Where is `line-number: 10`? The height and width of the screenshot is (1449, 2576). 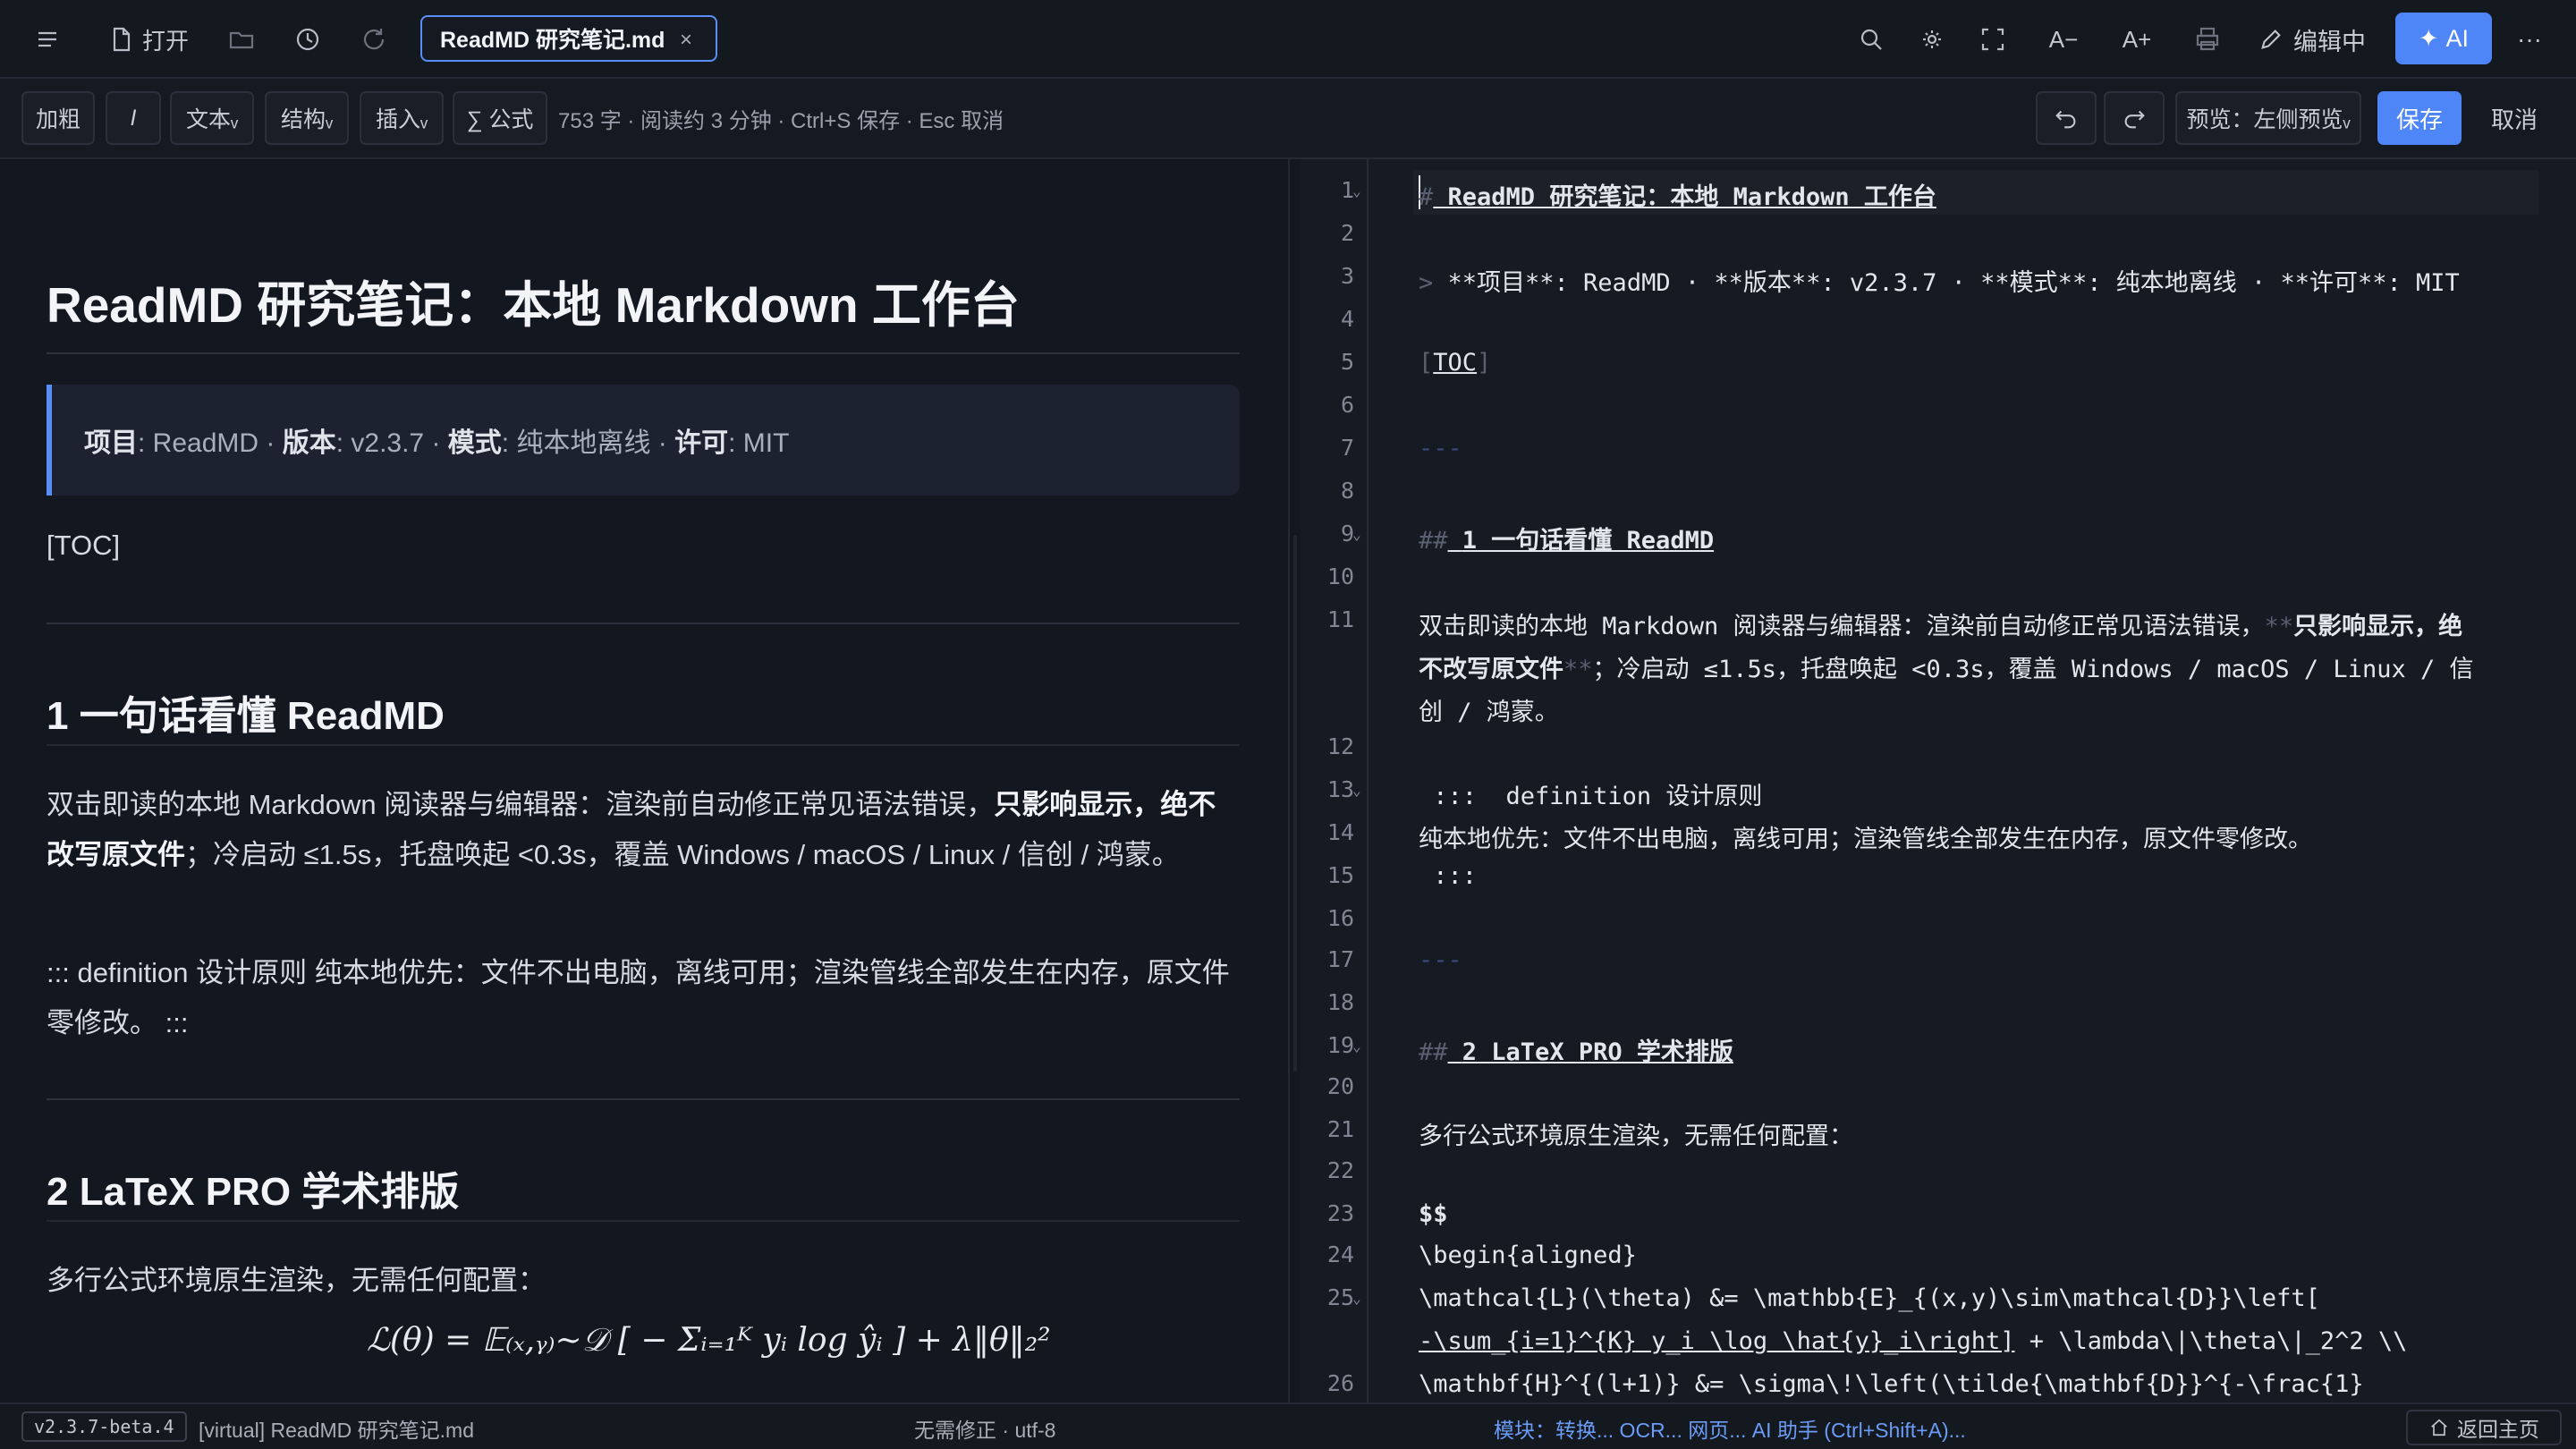
line-number: 10 is located at coordinates (1340, 576).